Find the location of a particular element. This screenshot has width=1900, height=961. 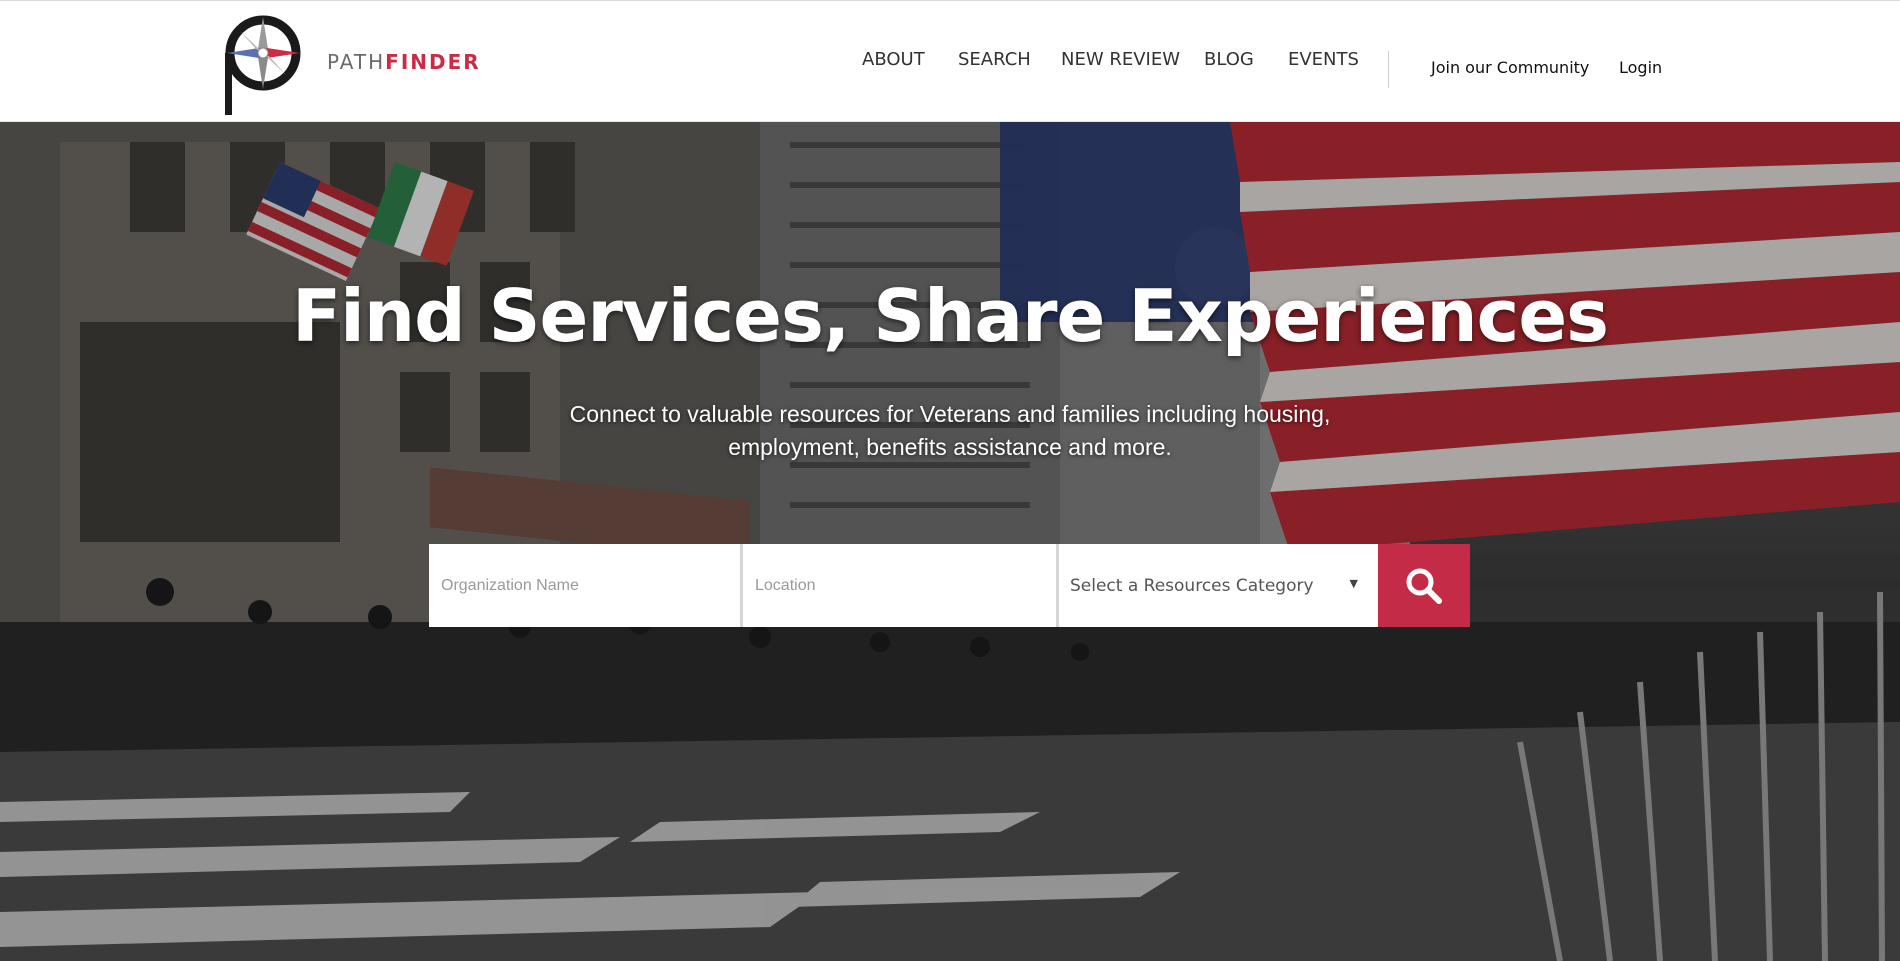

search-icon is located at coordinates (1424, 586).